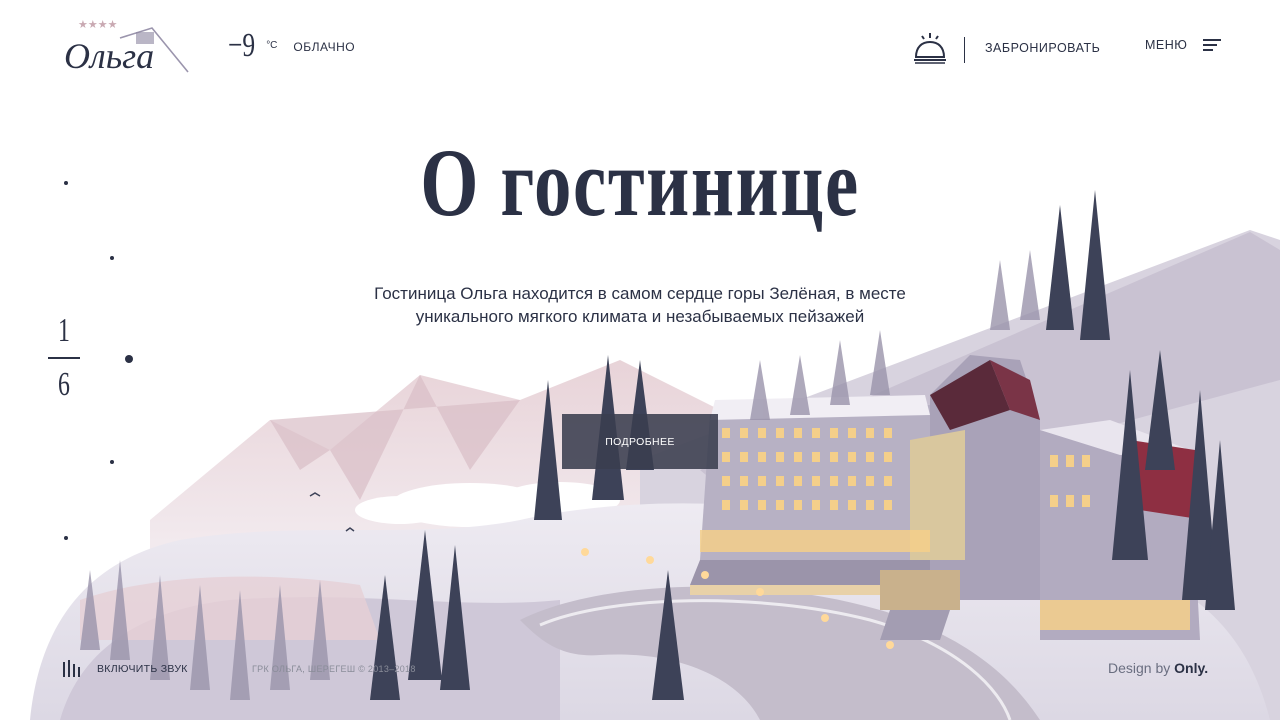 This screenshot has width=1280, height=720. I want to click on page-title: О гостинице, so click(640, 182).